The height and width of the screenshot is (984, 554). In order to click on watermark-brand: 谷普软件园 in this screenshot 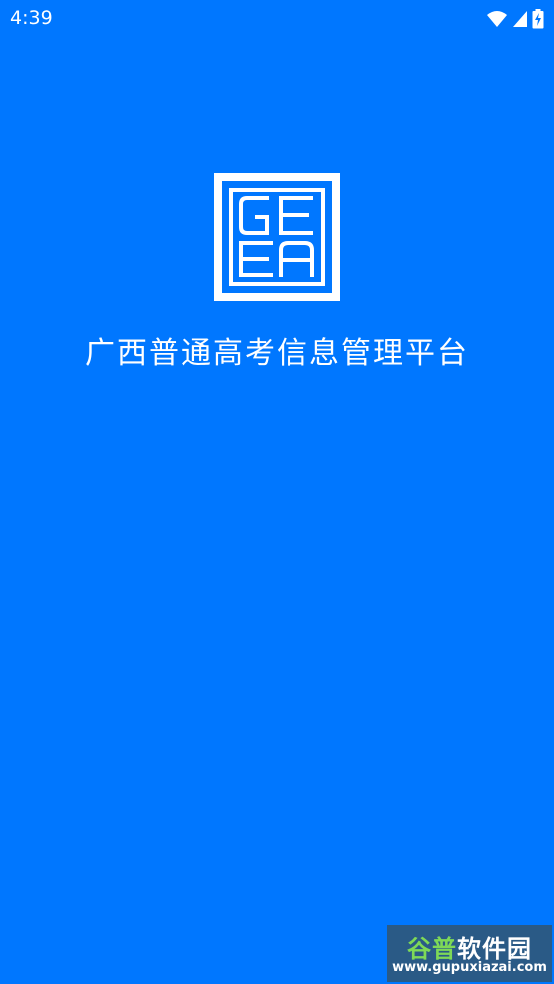, I will do `click(469, 946)`.